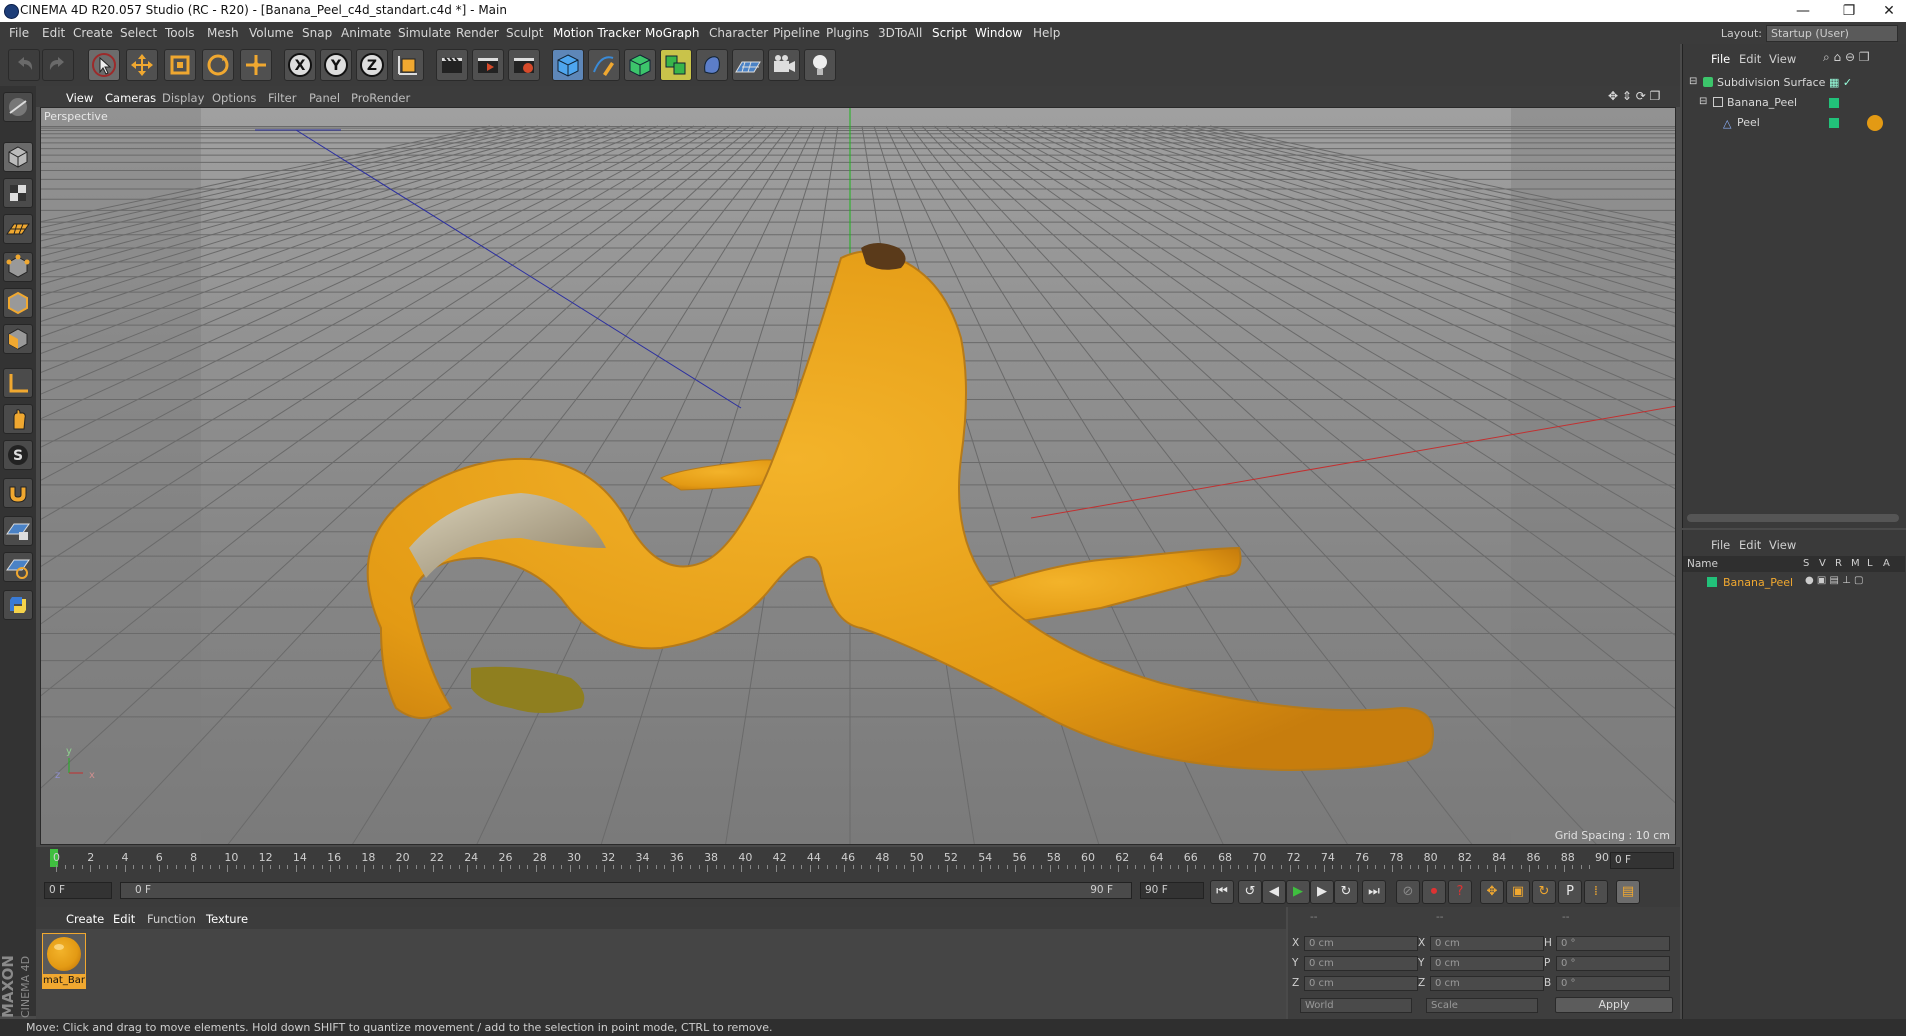 The height and width of the screenshot is (1036, 1906). What do you see at coordinates (142, 65) in the screenshot?
I see `move-tool-icon` at bounding box center [142, 65].